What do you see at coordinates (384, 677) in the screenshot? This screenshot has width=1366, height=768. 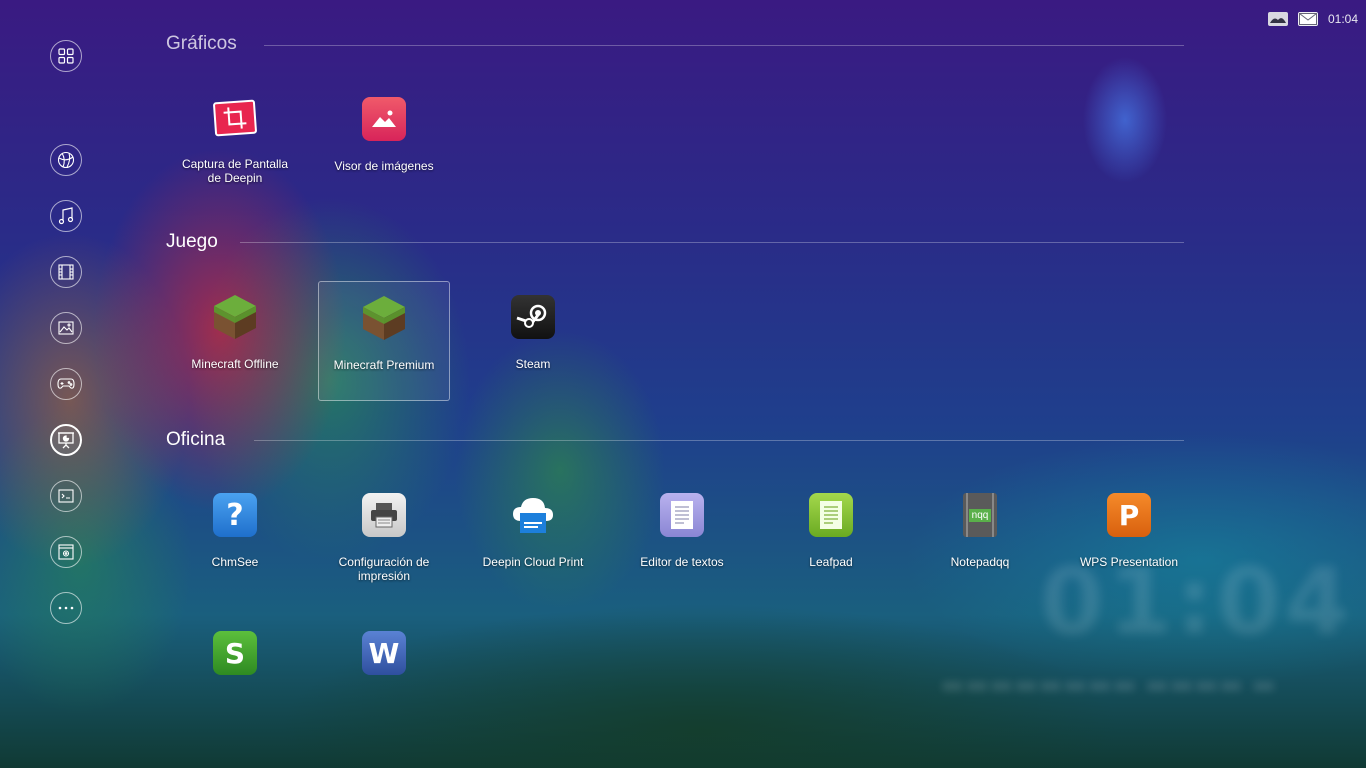 I see `app-wps-writer: W` at bounding box center [384, 677].